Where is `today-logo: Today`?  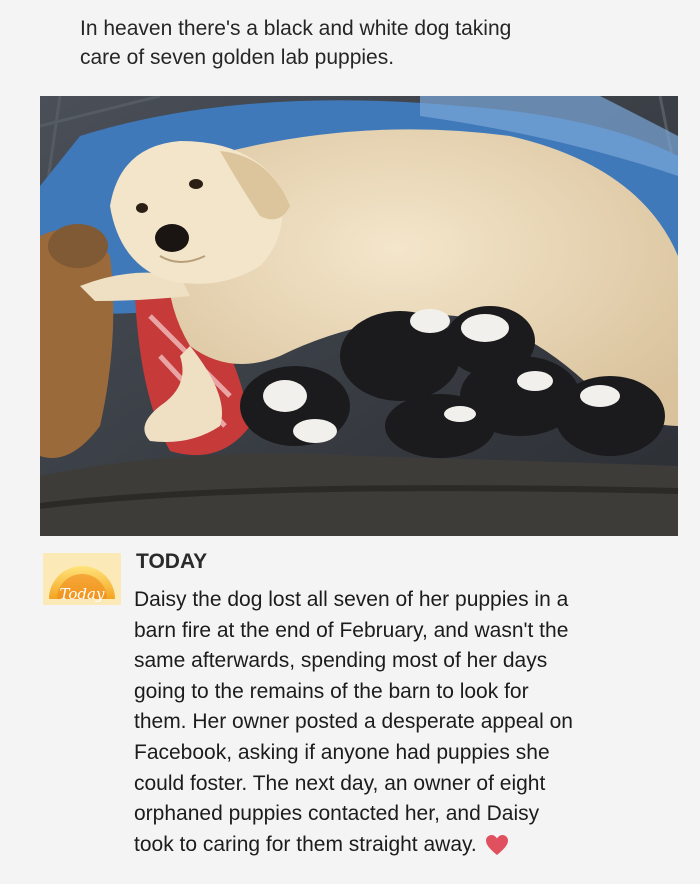
today-logo: Today is located at coordinates (82, 579).